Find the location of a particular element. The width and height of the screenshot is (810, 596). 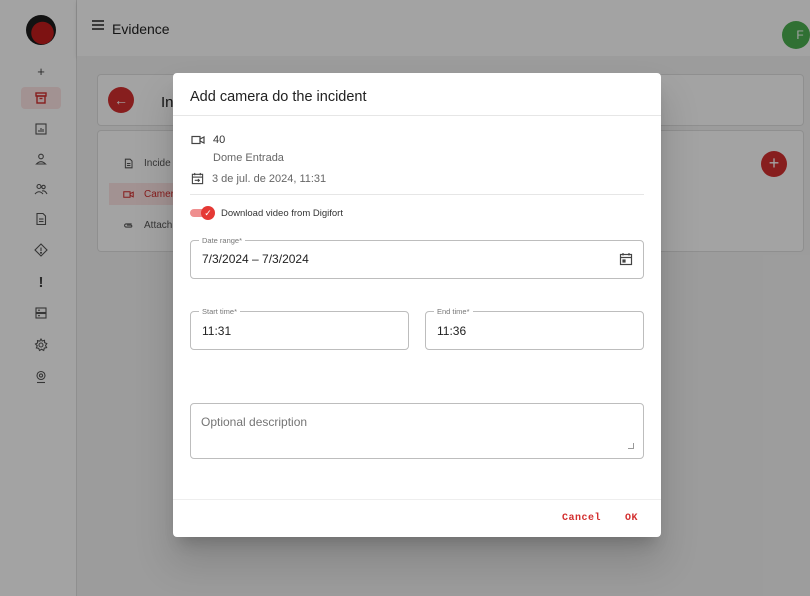

camera-name: Dome Entrada is located at coordinates (248, 158).